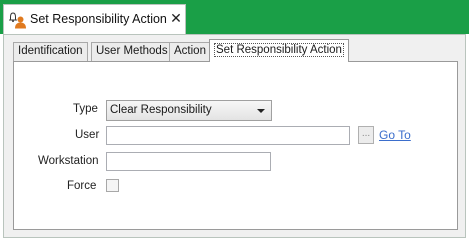  I want to click on tab-identification-label: Identification, so click(50, 51).